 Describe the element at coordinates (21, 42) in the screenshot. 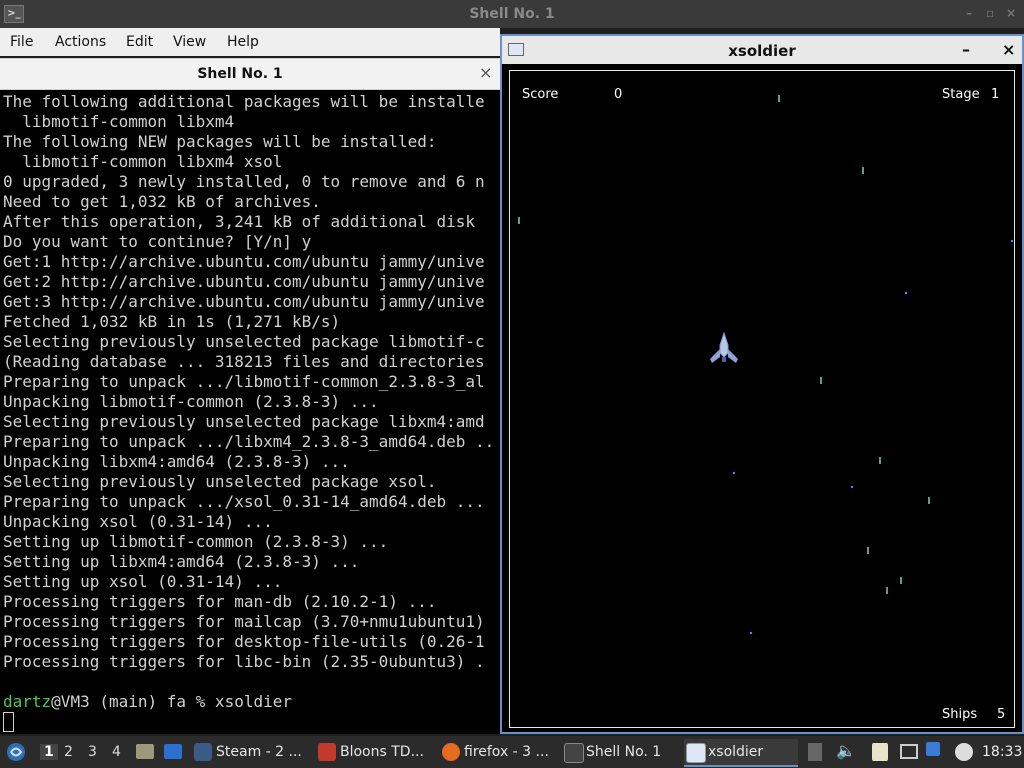

I see `menu-file: File` at that location.